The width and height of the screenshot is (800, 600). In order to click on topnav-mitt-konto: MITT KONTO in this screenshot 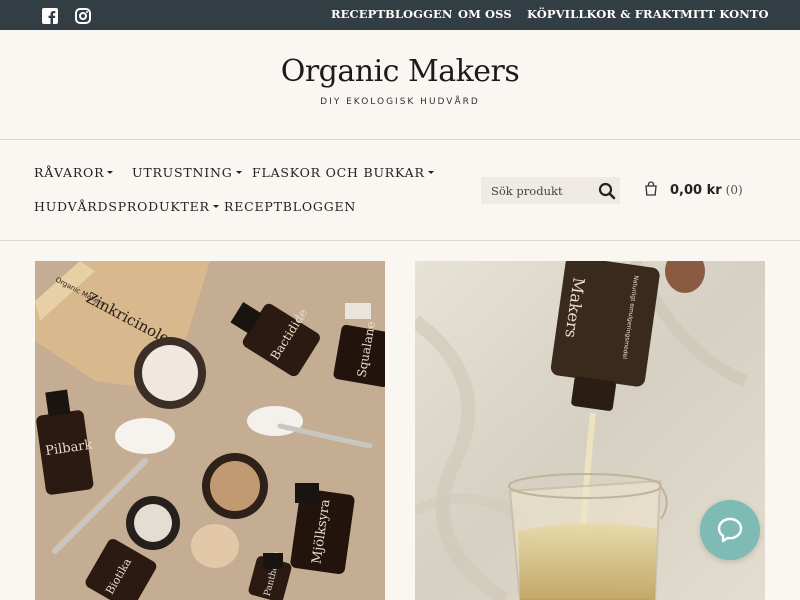, I will do `click(724, 14)`.